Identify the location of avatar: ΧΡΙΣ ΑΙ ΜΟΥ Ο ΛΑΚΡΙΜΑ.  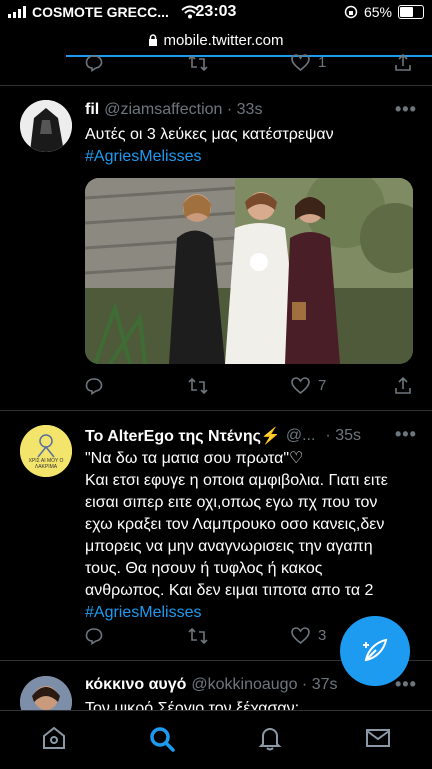
(46, 451).